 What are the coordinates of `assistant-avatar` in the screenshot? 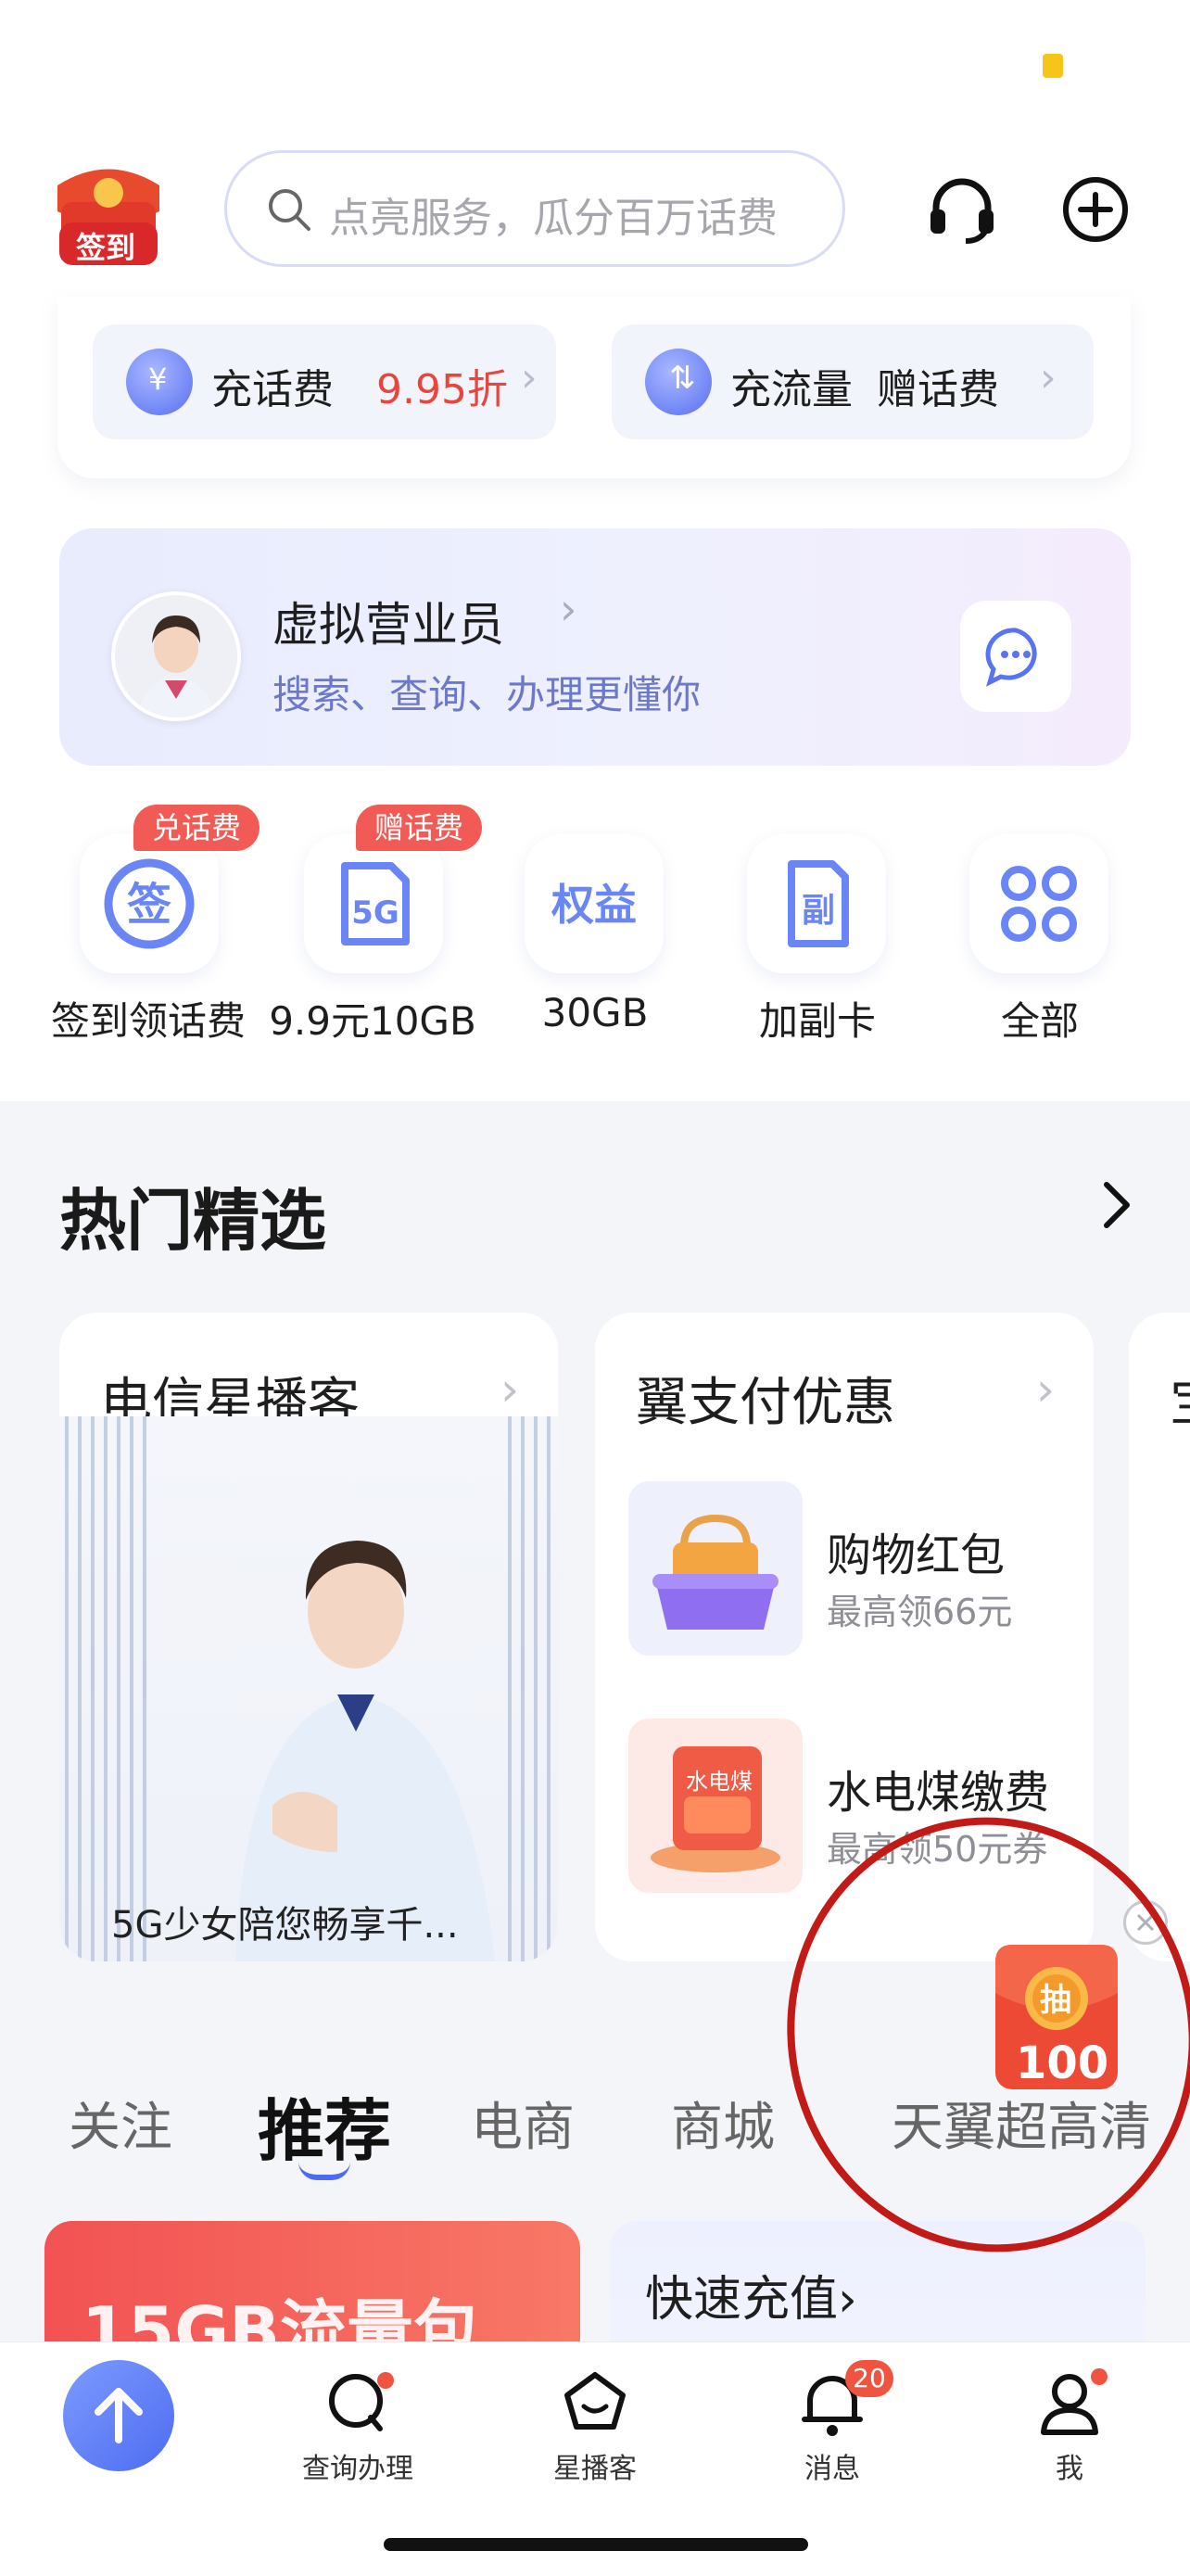 It's located at (176, 656).